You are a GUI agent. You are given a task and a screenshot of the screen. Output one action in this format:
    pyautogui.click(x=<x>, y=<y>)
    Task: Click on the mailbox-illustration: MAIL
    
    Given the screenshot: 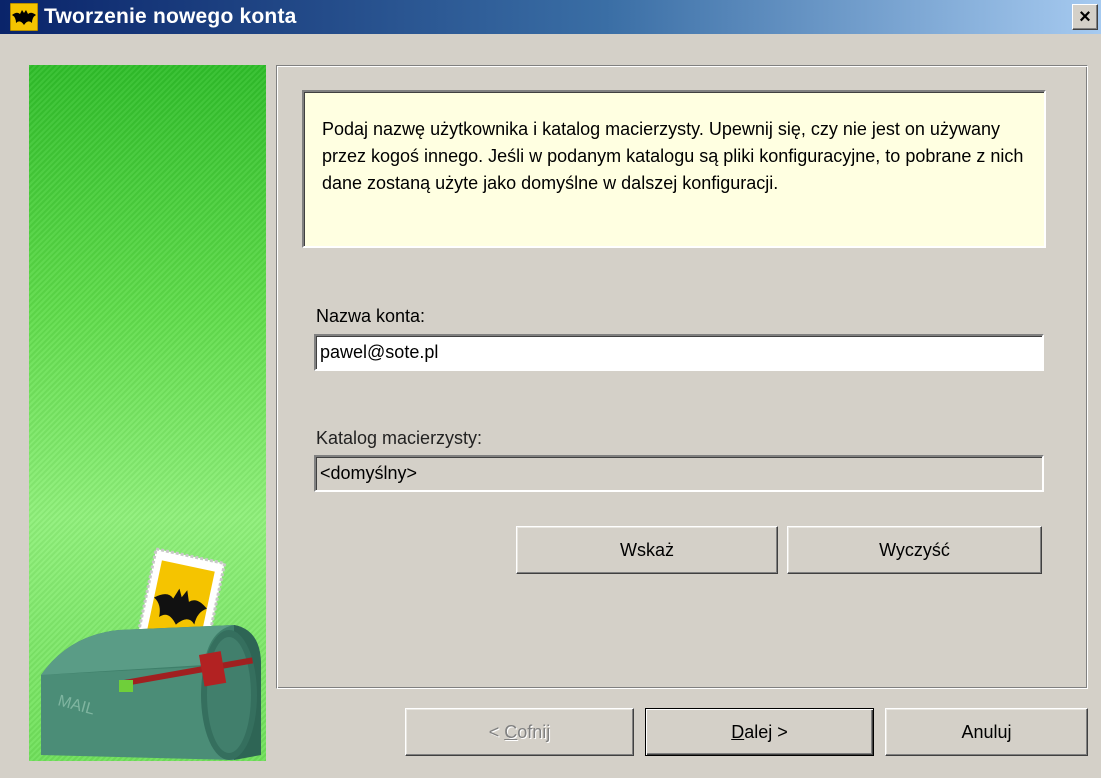 What is the action you would take?
    pyautogui.click(x=151, y=653)
    